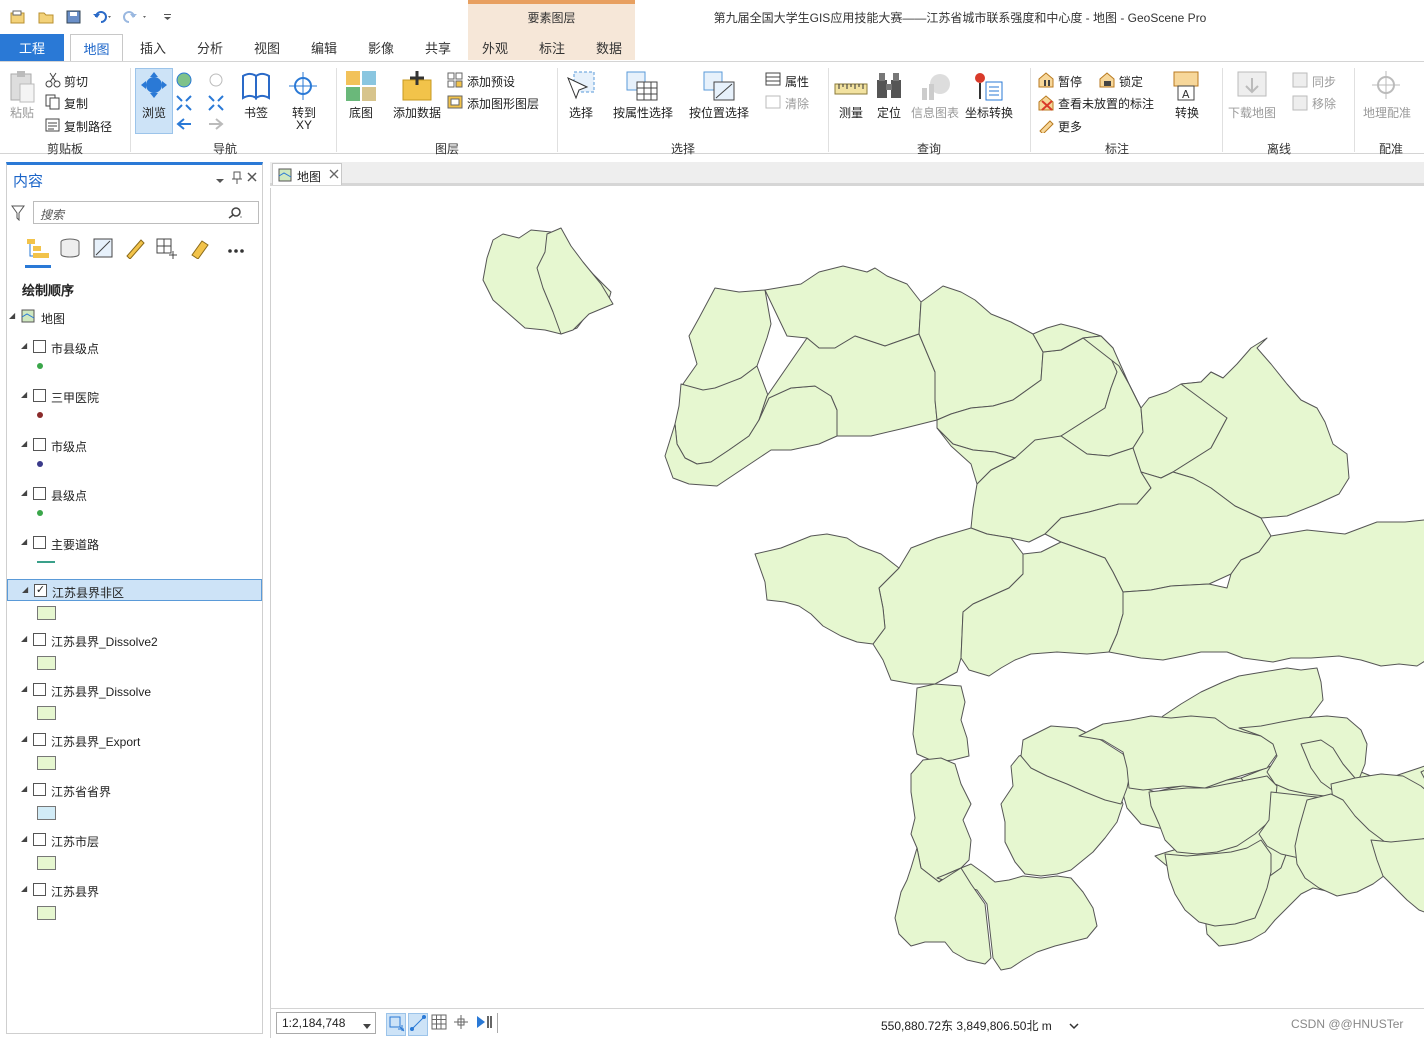  I want to click on layer-row: ◢ 市级点, so click(134, 445).